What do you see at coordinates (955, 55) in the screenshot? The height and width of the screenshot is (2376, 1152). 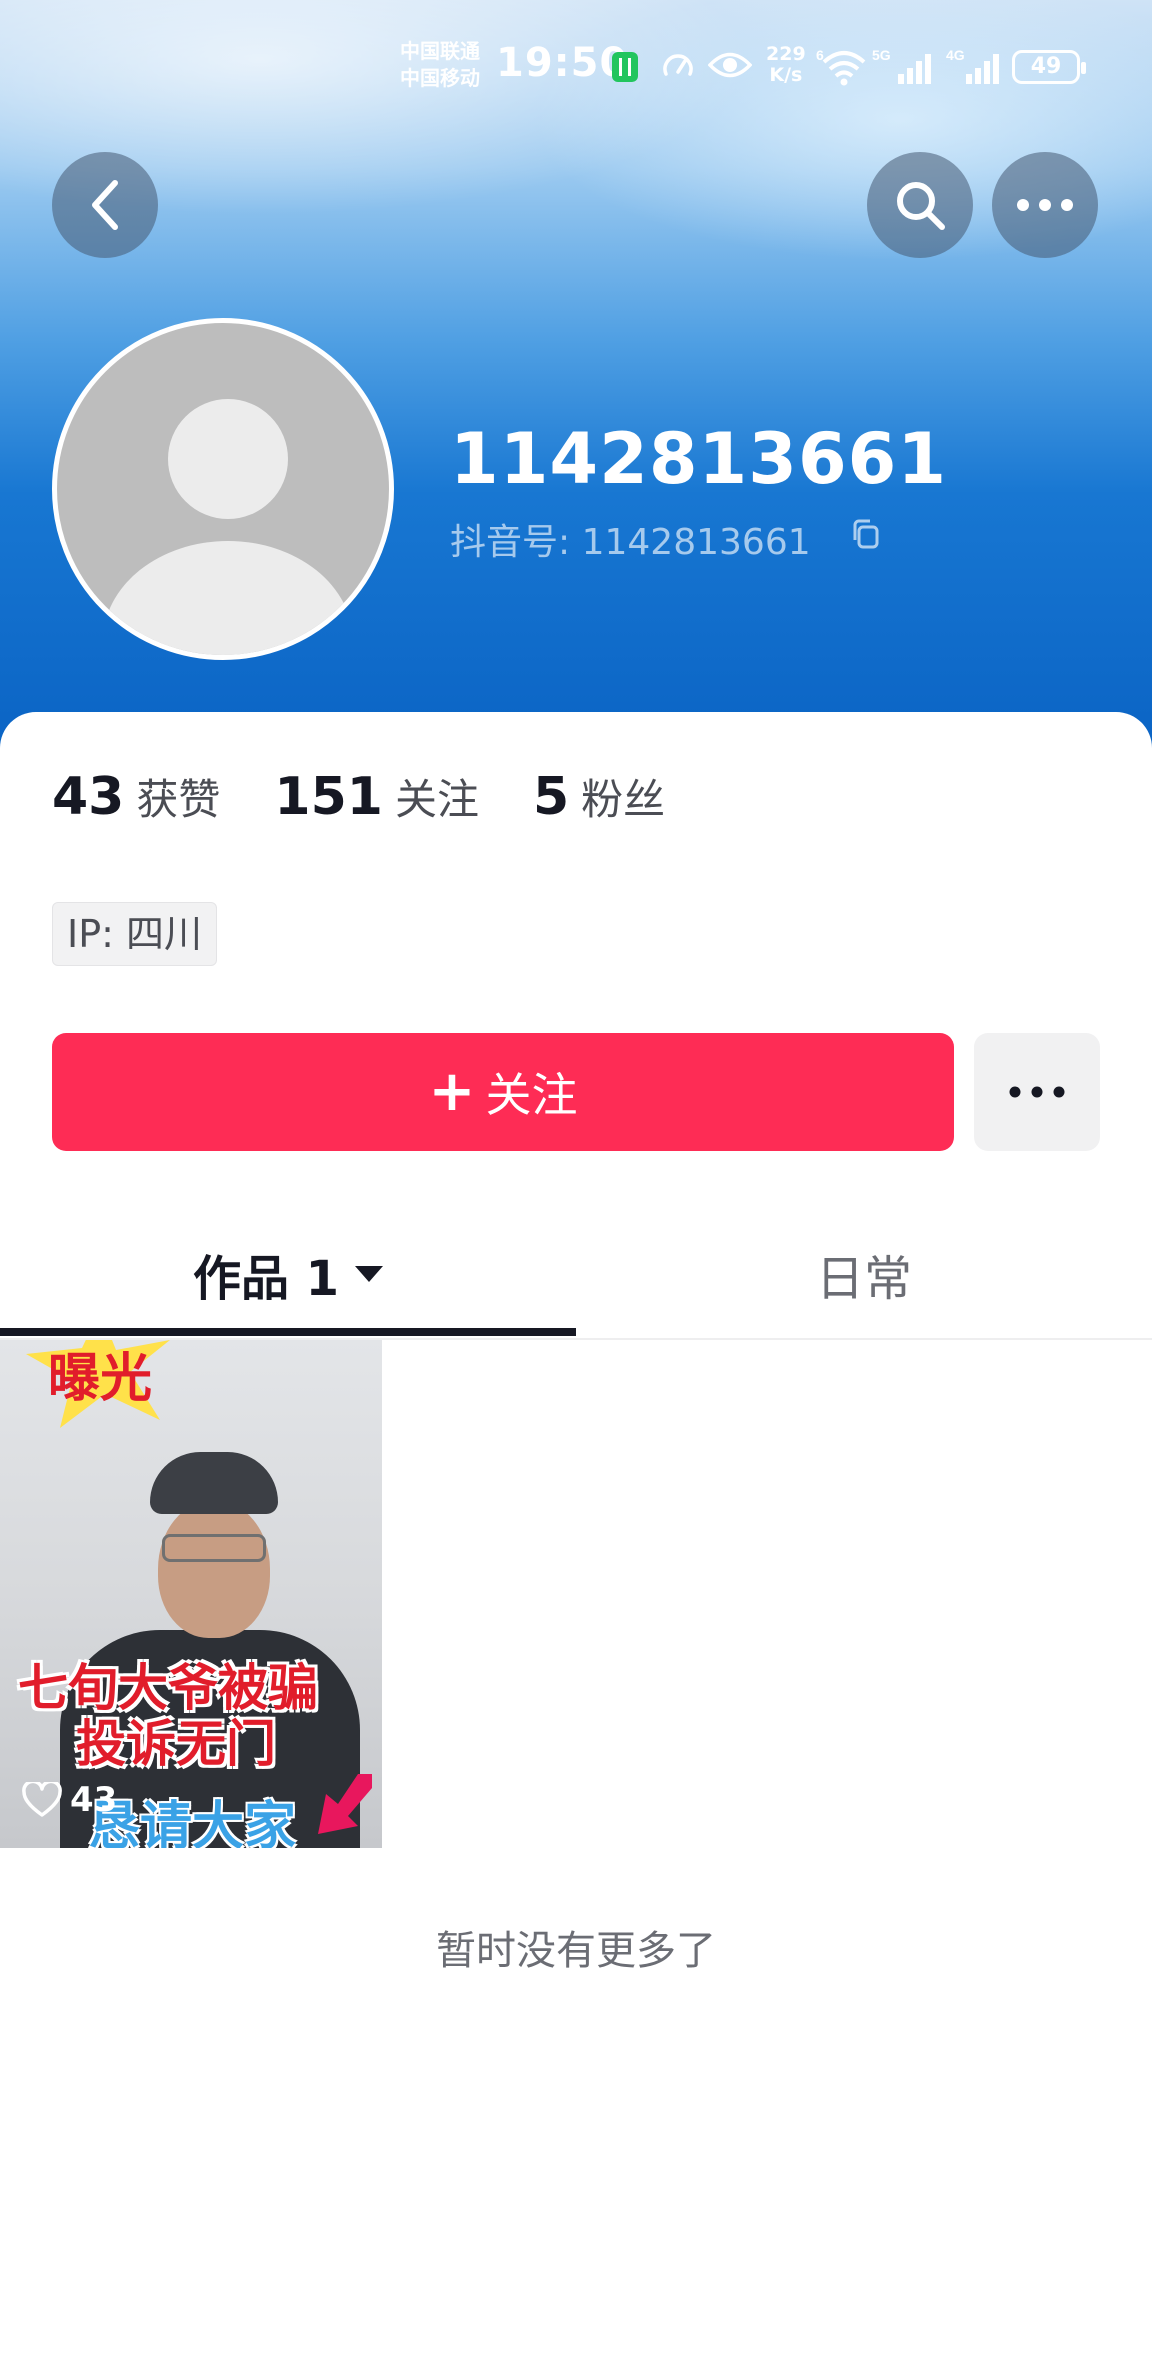 I see `signal-4g-label: 4G` at bounding box center [955, 55].